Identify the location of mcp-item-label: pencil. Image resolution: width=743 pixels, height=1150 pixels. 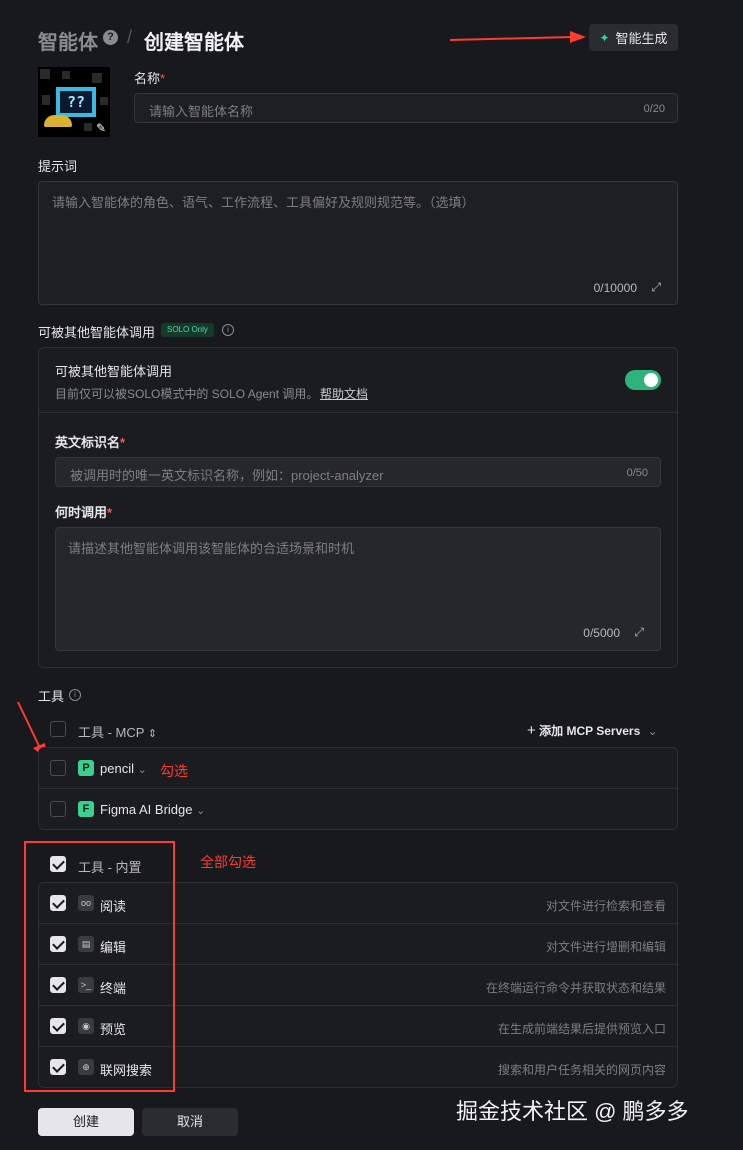
(117, 768).